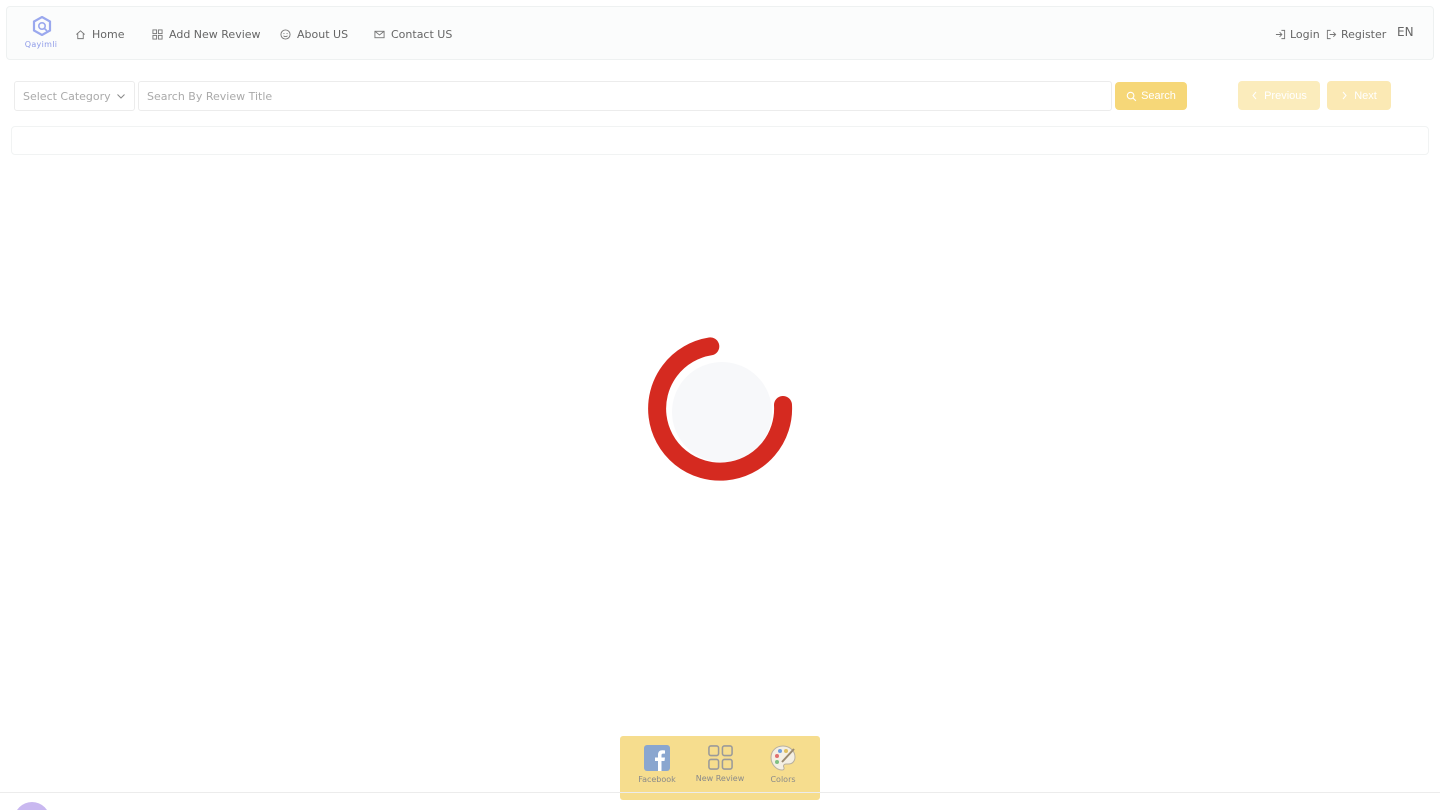 The width and height of the screenshot is (1440, 810). I want to click on footer-divider, so click(720, 792).